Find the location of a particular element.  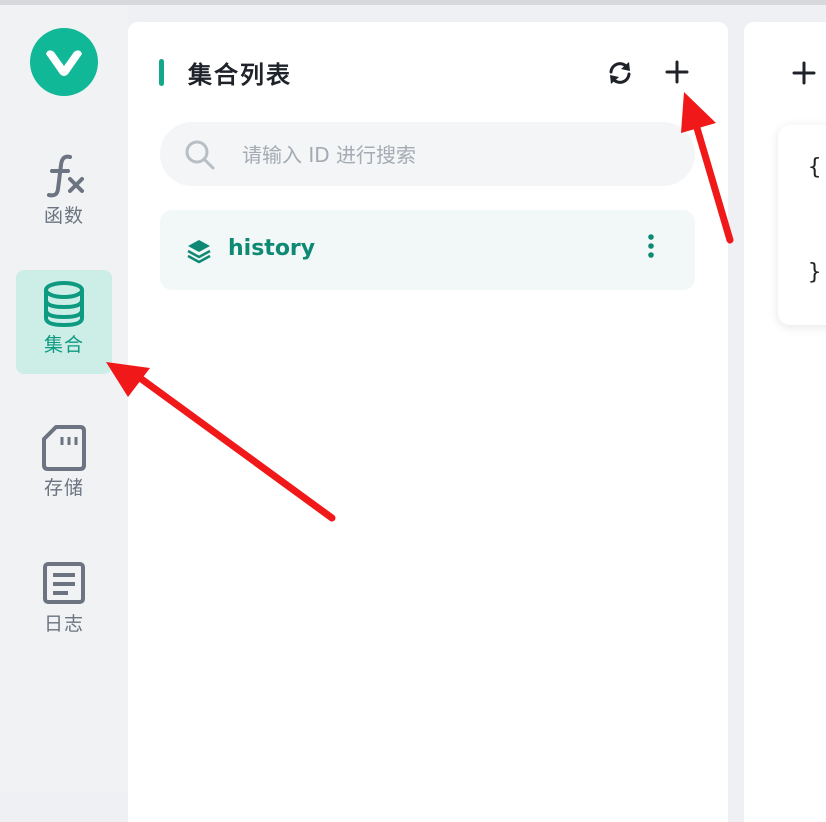

sidebar-item-logs: 日志 is located at coordinates (64, 601).